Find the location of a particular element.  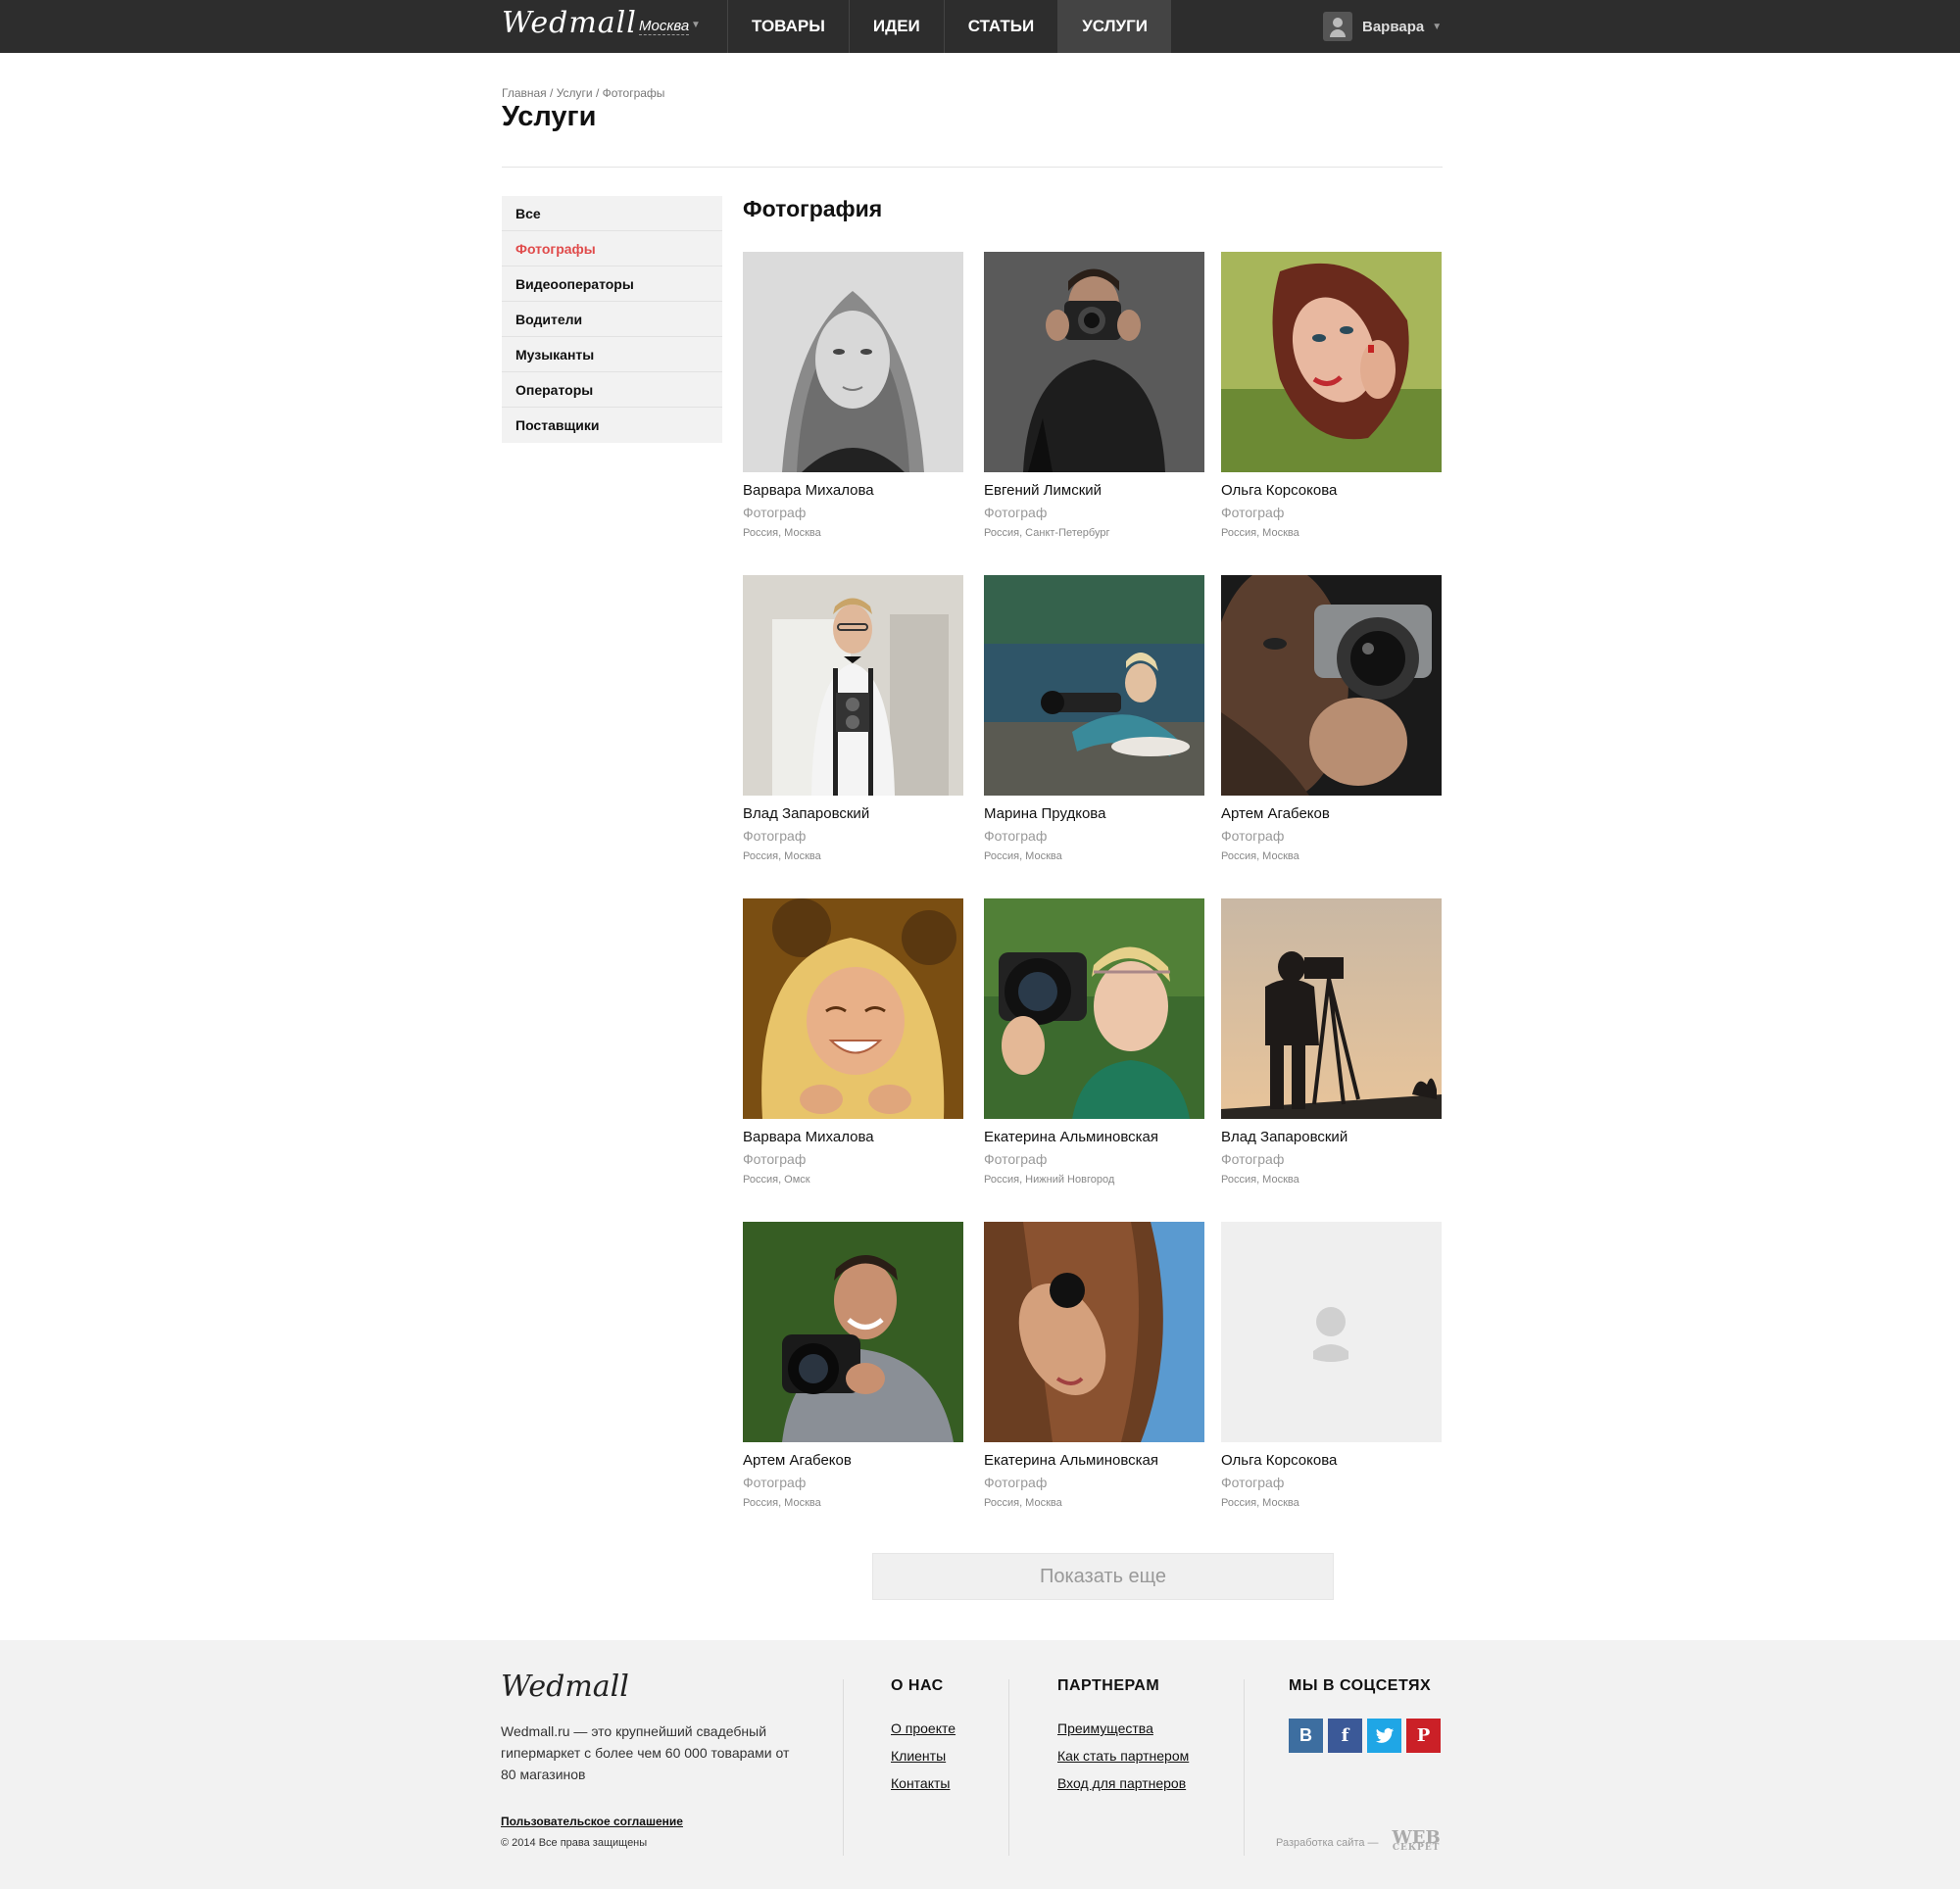

page-title: Услуги is located at coordinates (549, 116).